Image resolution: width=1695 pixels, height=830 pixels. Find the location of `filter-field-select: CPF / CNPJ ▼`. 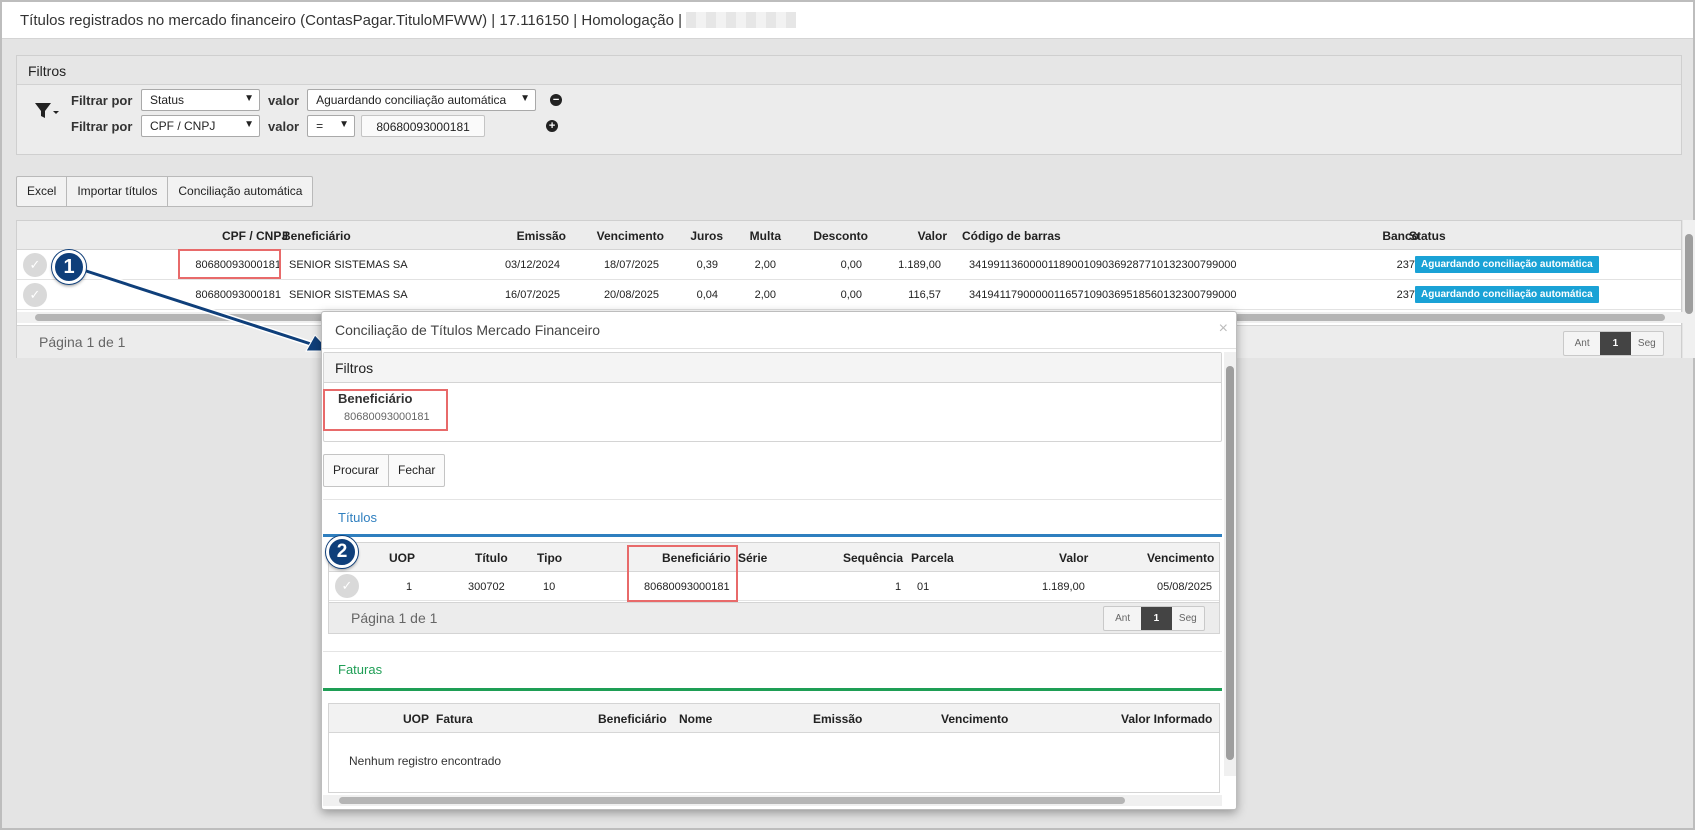

filter-field-select: CPF / CNPJ ▼ is located at coordinates (200, 126).